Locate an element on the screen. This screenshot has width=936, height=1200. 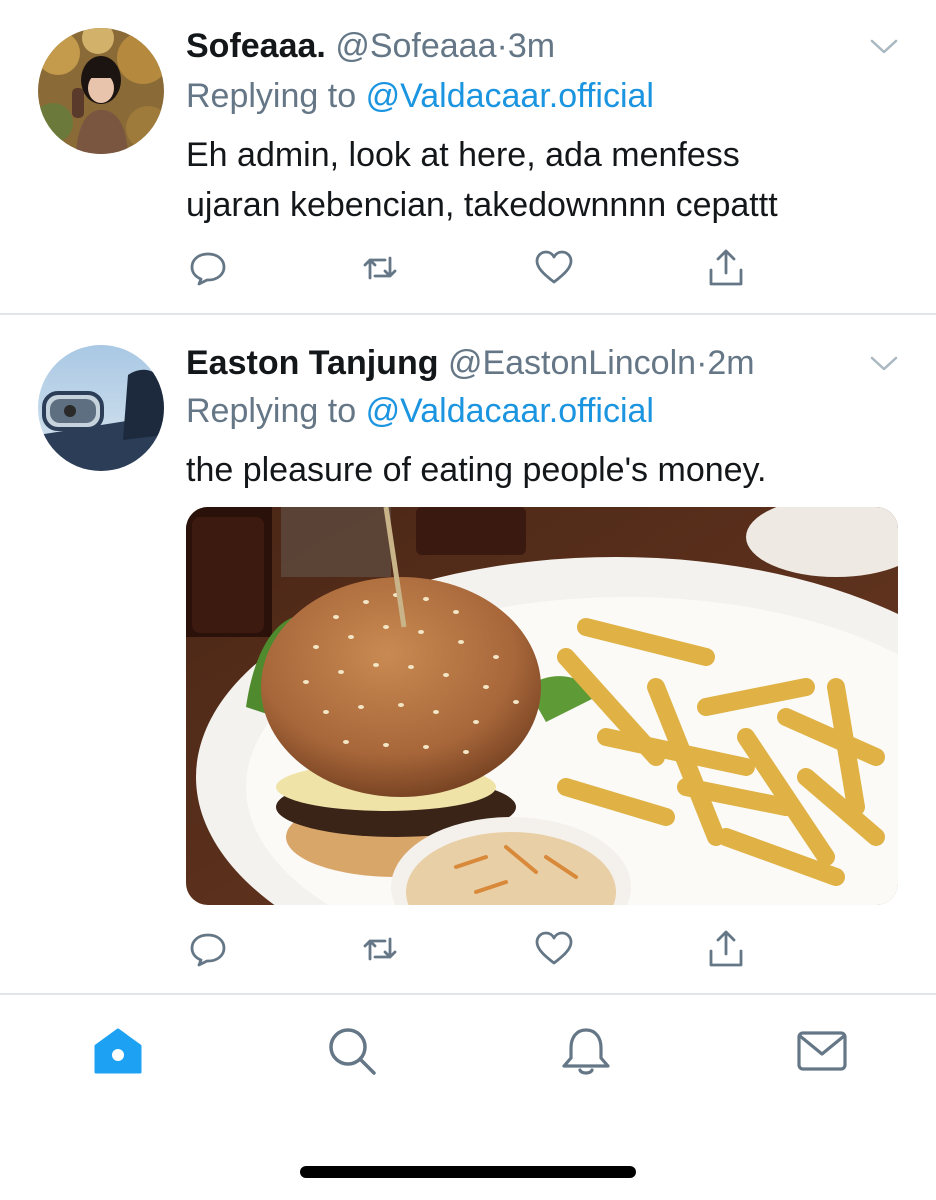
messages-icon is located at coordinates (822, 1051).